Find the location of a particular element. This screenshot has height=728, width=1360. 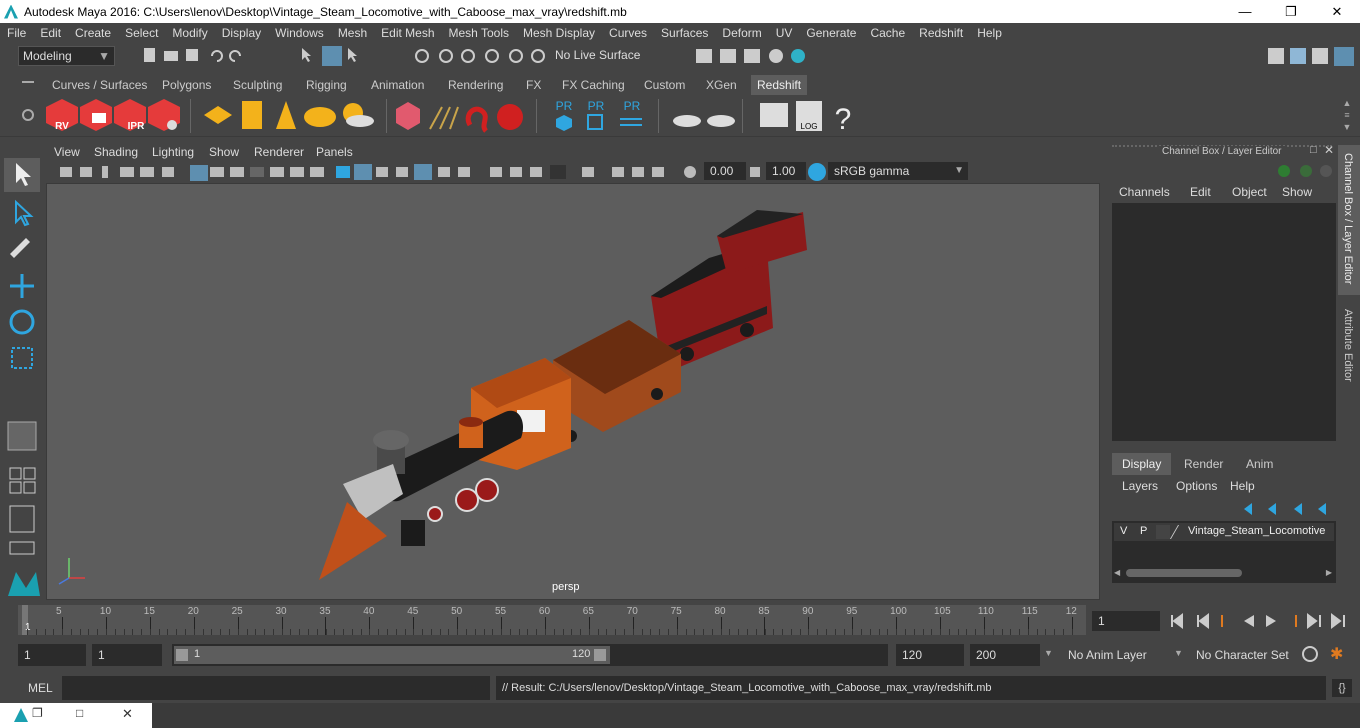

command-language-label: MEL is located at coordinates (40, 688).